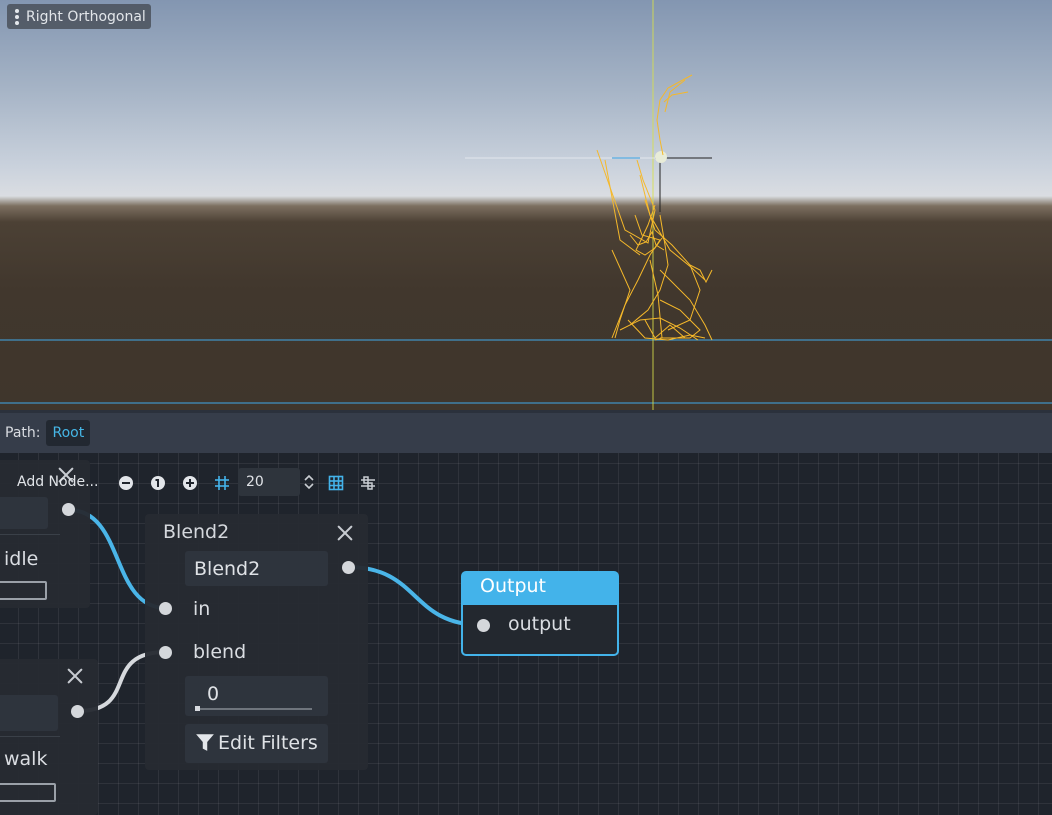 The image size is (1052, 815). Describe the element at coordinates (256, 696) in the screenshot. I see `blend-amount-spinbox: 0` at that location.